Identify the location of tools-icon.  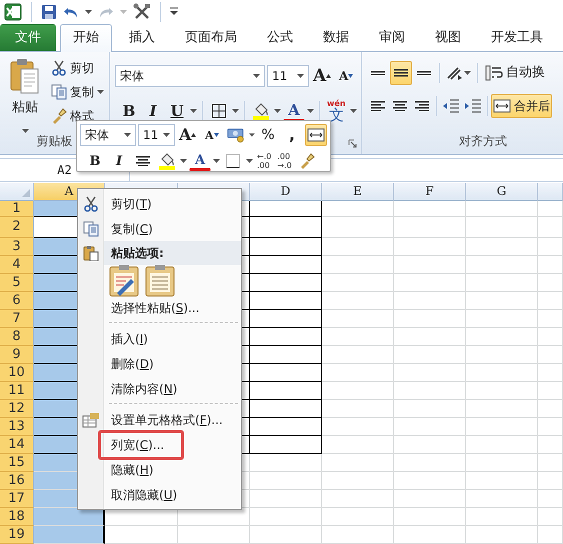
(142, 12).